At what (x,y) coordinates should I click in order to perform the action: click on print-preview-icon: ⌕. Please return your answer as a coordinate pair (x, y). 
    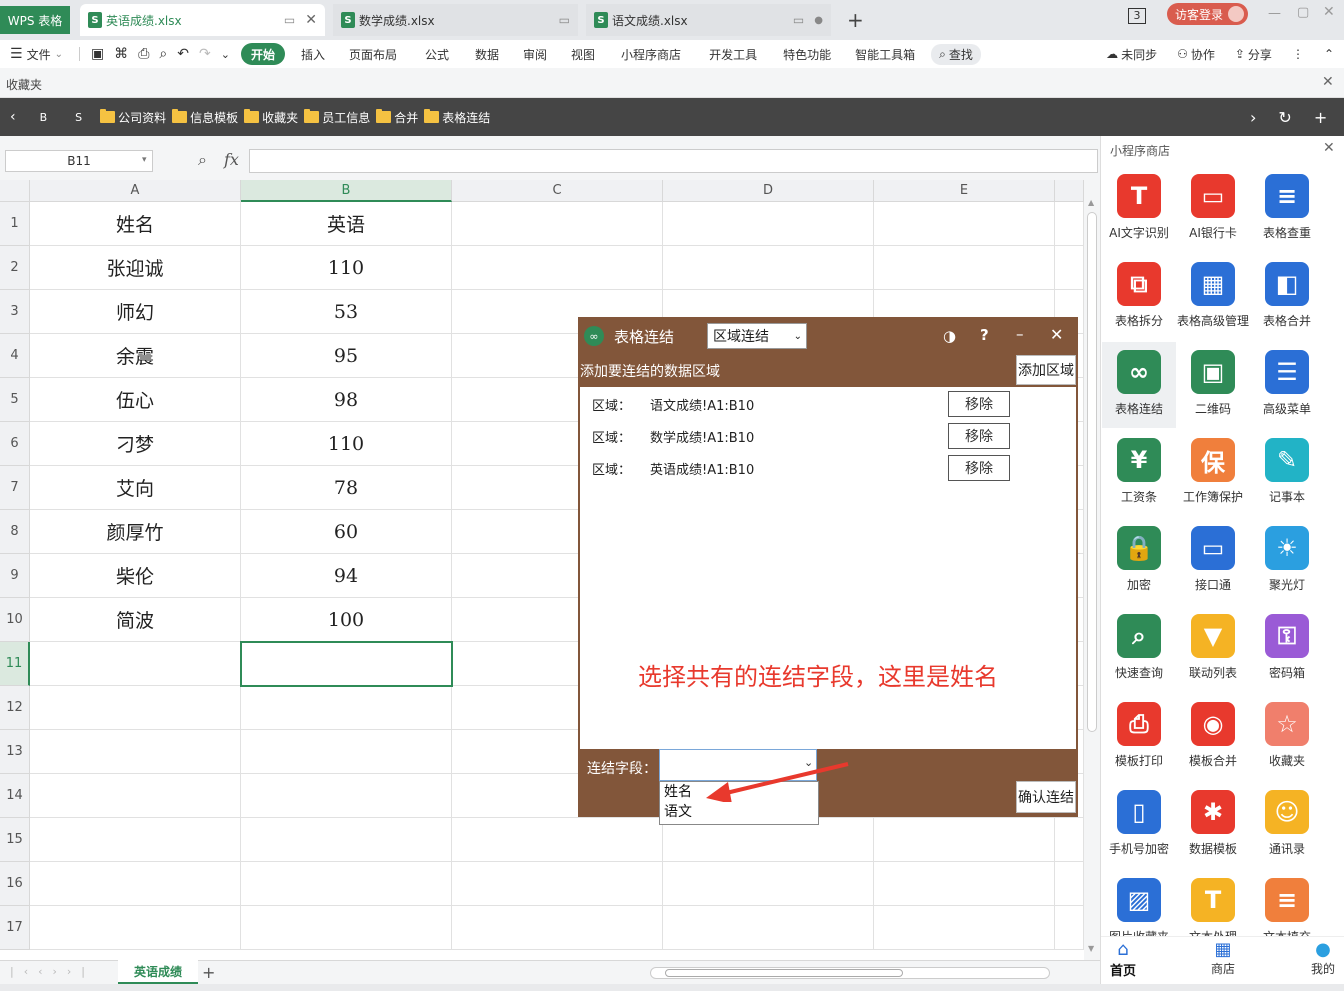
    Looking at the image, I should click on (163, 54).